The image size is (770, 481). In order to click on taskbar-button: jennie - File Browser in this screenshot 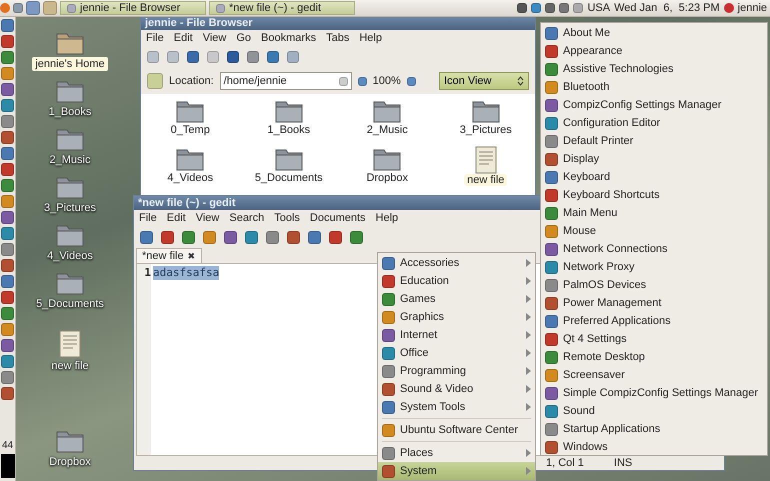, I will do `click(133, 8)`.